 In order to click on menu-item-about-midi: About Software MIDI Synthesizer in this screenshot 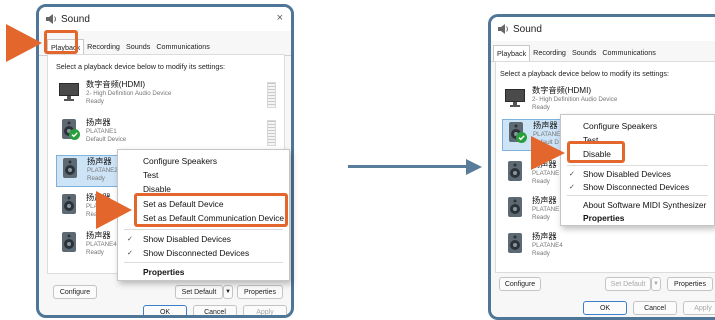, I will do `click(648, 205)`.